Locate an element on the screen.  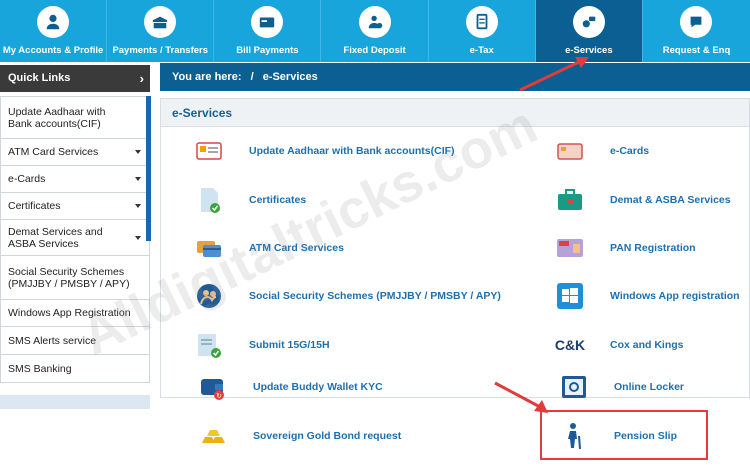
sidebar-item-ecards: e-Cards is located at coordinates (75, 178).